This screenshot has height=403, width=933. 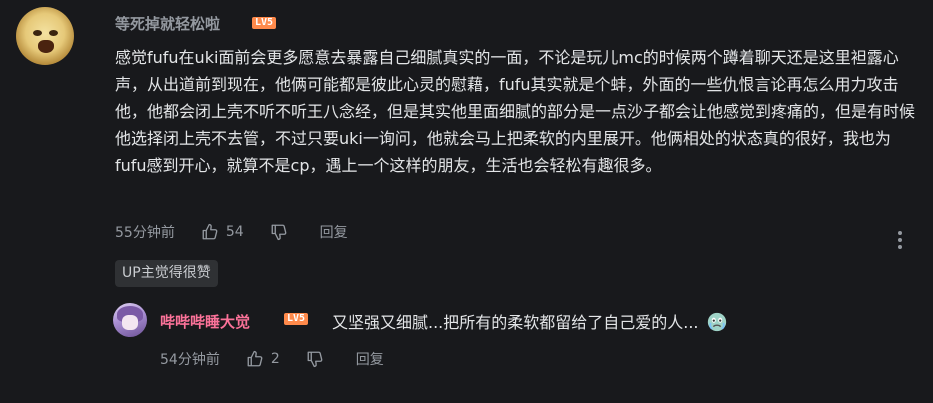 What do you see at coordinates (296, 319) in the screenshot?
I see `reply-level-badge: LV5` at bounding box center [296, 319].